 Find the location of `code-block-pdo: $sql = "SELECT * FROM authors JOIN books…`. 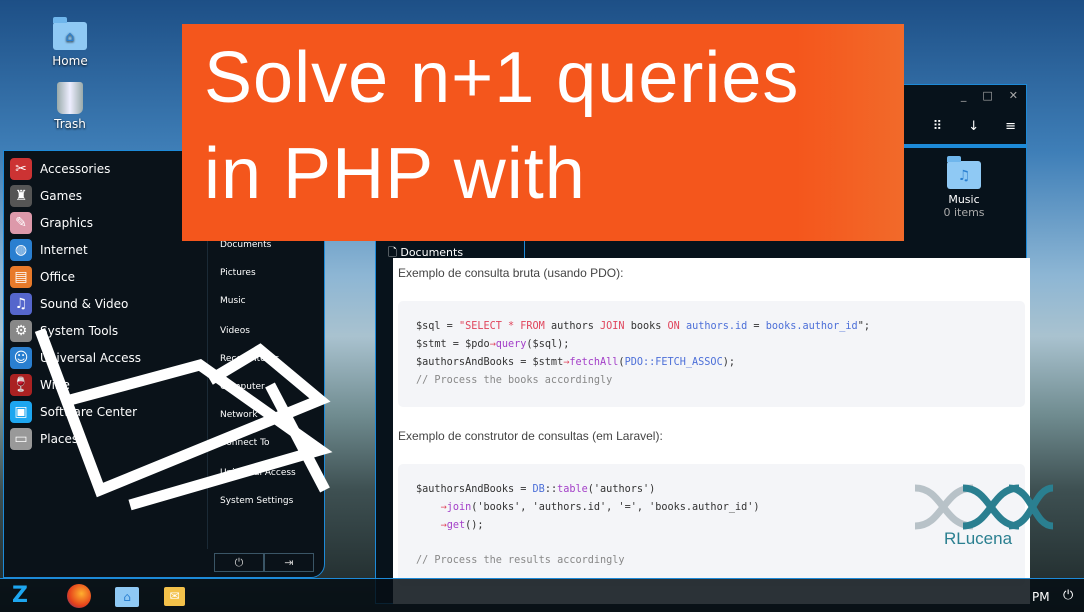

code-block-pdo: $sql = "SELECT * FROM authors JOIN books… is located at coordinates (711, 354).